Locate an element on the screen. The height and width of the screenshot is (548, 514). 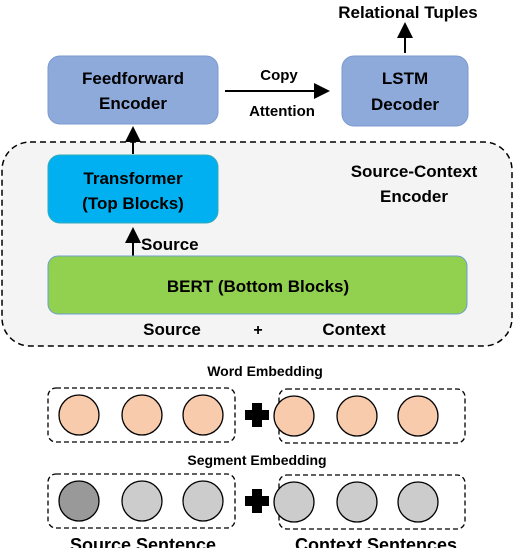
transformer-label-2: (Top Blocks) is located at coordinates (133, 203).